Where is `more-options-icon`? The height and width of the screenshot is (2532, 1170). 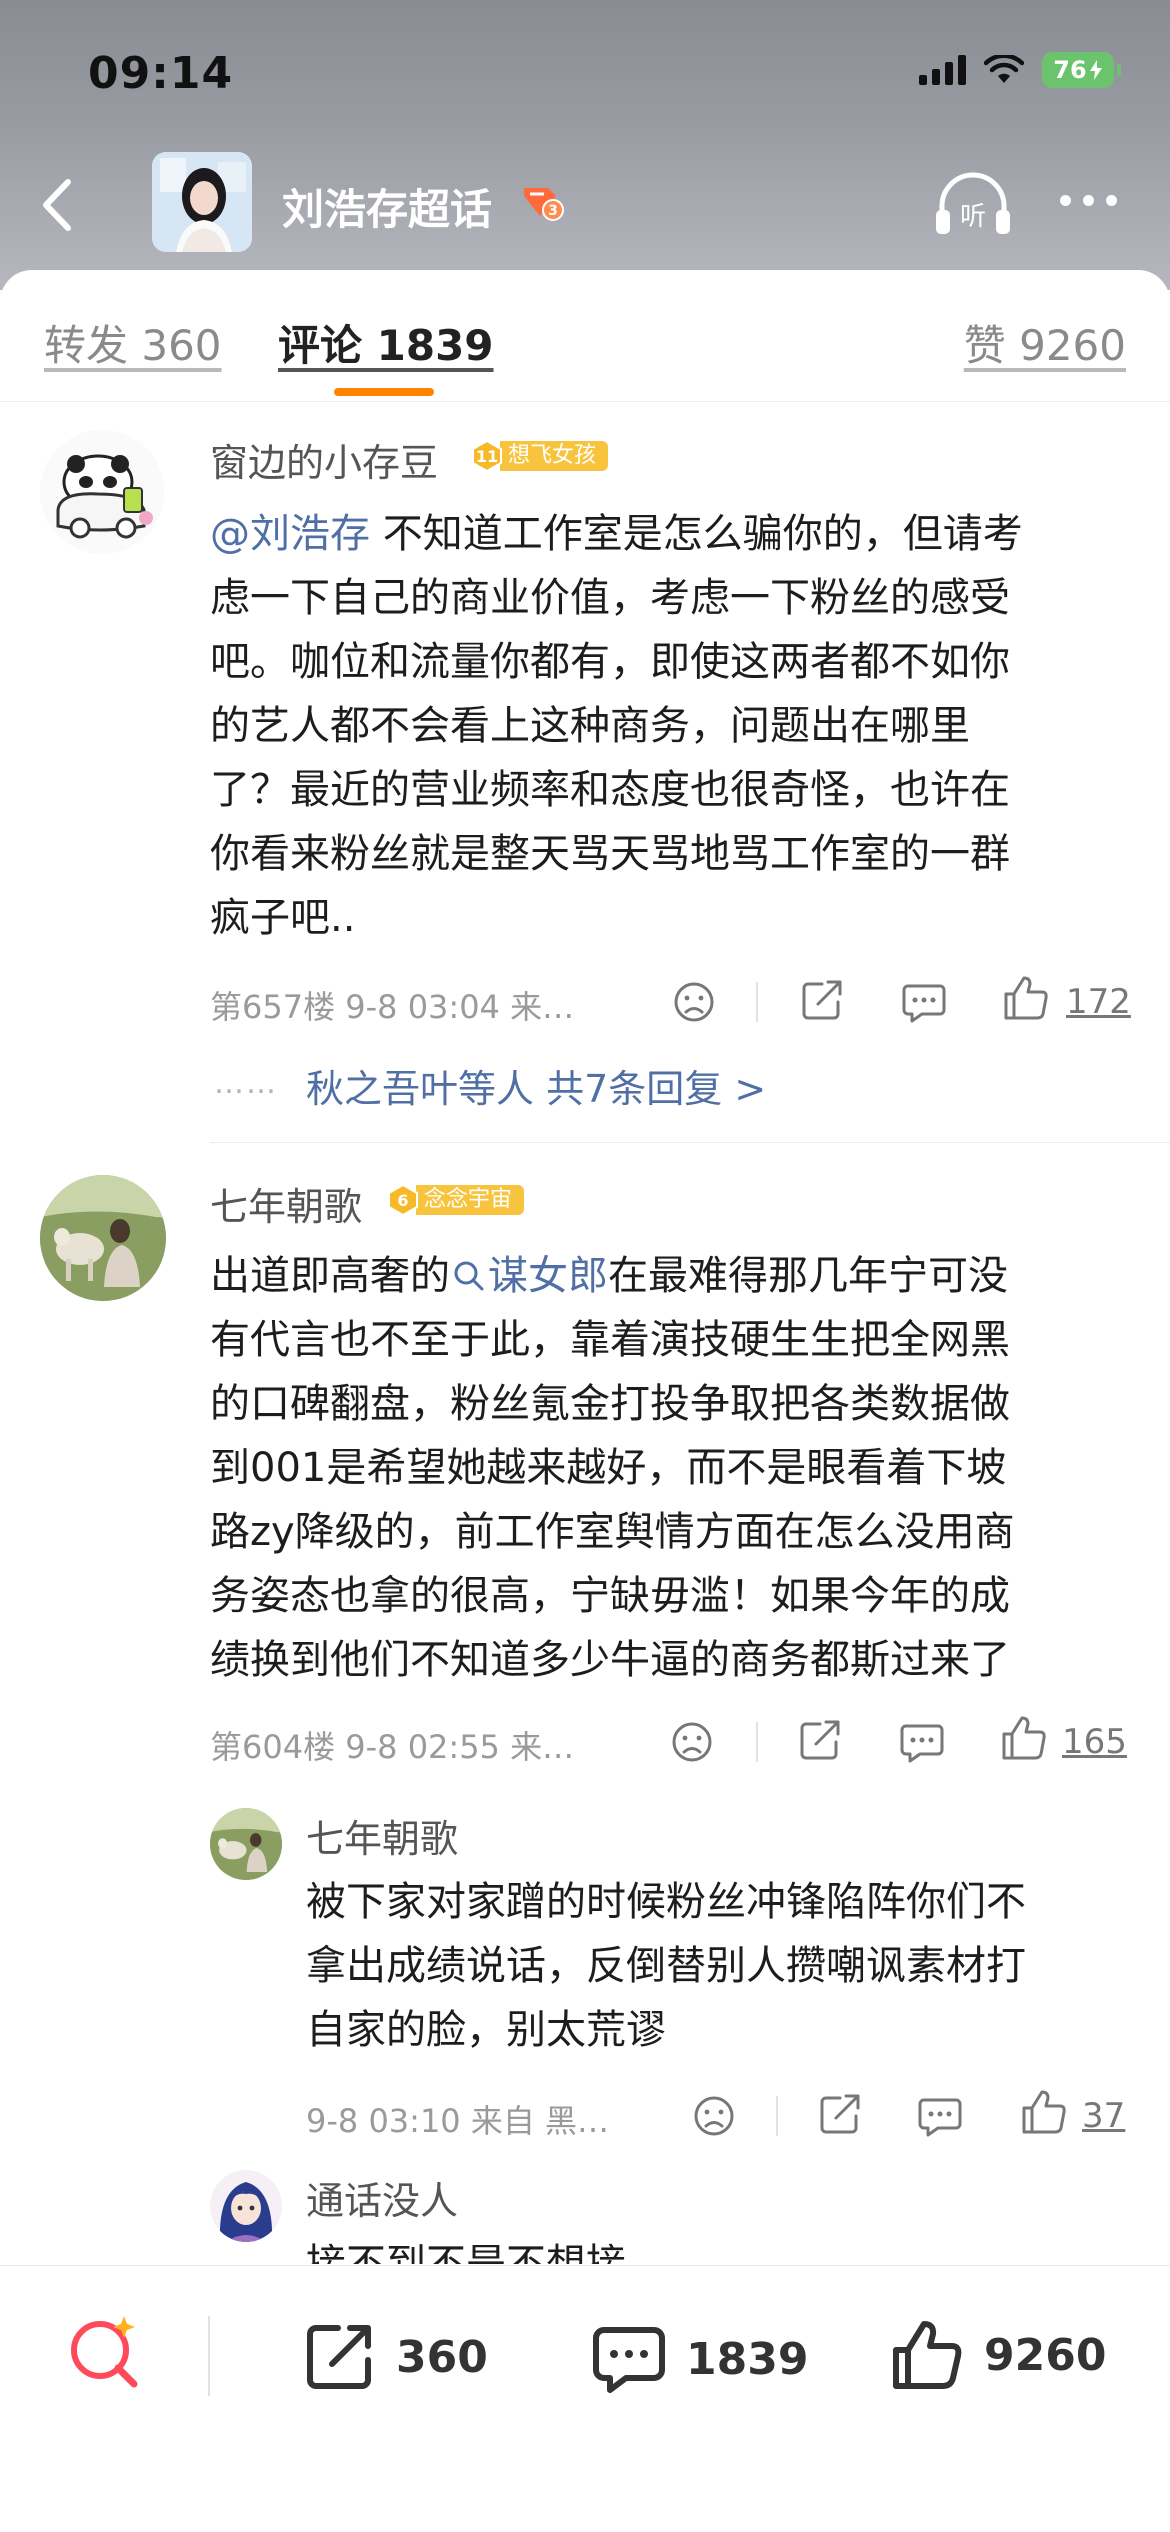
more-options-icon is located at coordinates (1088, 200).